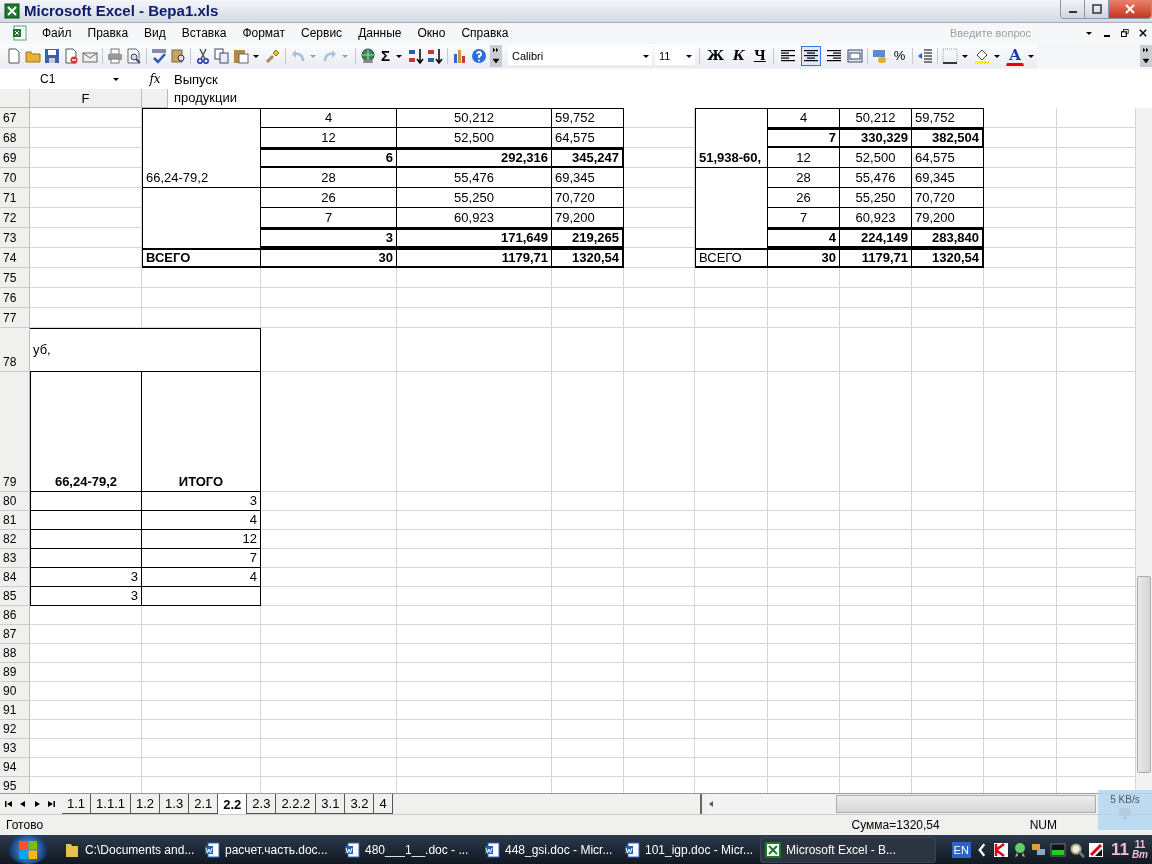  Describe the element at coordinates (383, 804) in the screenshot. I see `sheet-tab: 4` at that location.